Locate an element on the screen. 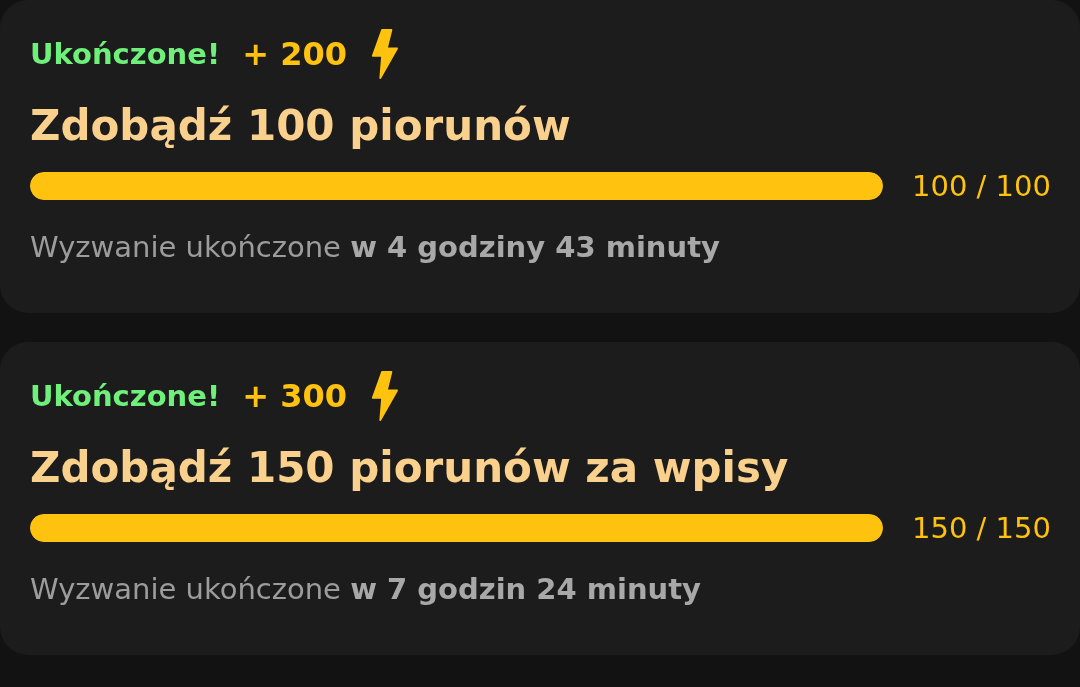 The image size is (1080, 687). progress-count: 100 / 100 is located at coordinates (981, 186).